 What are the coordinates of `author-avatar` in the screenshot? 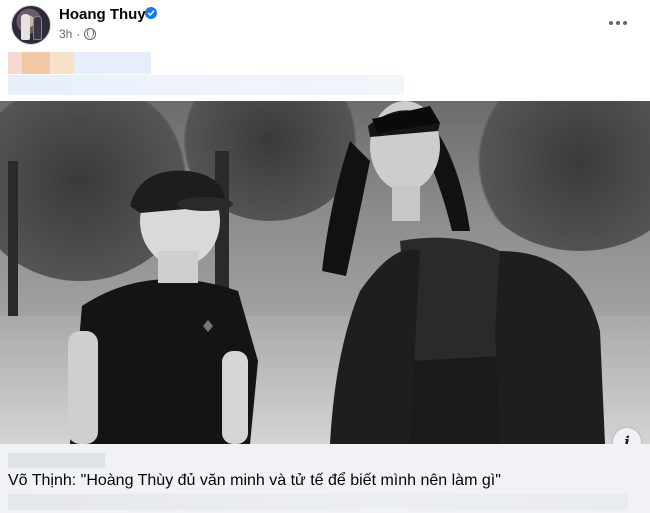 It's located at (31, 25).